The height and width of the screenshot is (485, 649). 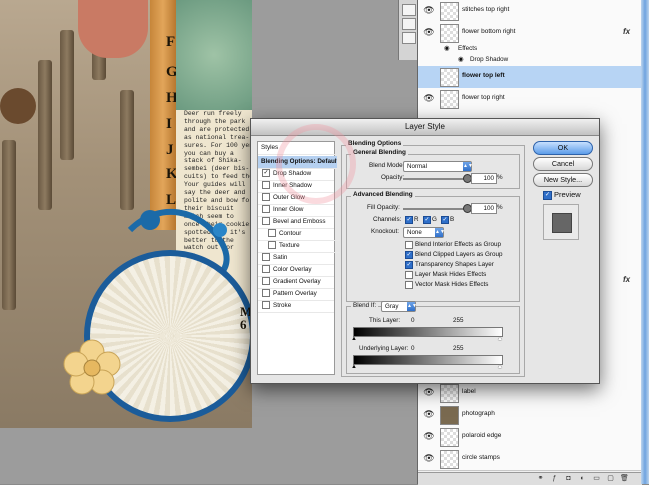 I want to click on option-label: Transparency Shapes Layer, so click(x=454, y=264).